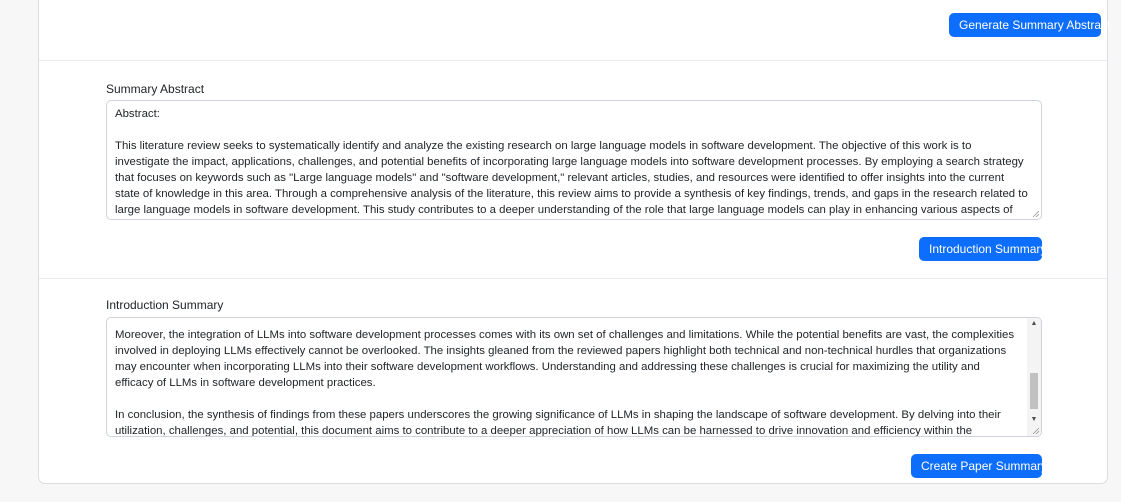 The image size is (1121, 502). What do you see at coordinates (979, 466) in the screenshot?
I see `create-paper-summary-button: Create Paper Summary` at bounding box center [979, 466].